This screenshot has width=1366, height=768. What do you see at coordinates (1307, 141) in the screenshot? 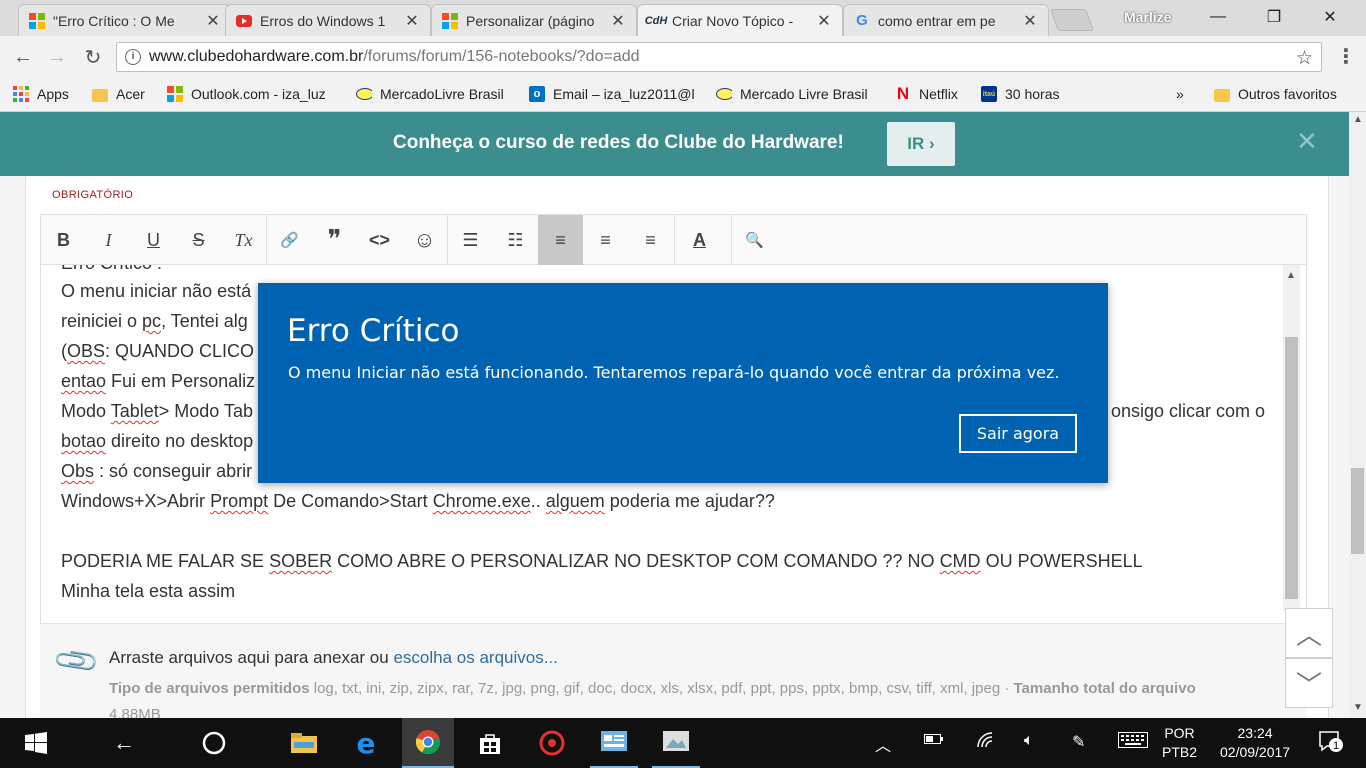
I see `banner-close-icon: ✕` at bounding box center [1307, 141].